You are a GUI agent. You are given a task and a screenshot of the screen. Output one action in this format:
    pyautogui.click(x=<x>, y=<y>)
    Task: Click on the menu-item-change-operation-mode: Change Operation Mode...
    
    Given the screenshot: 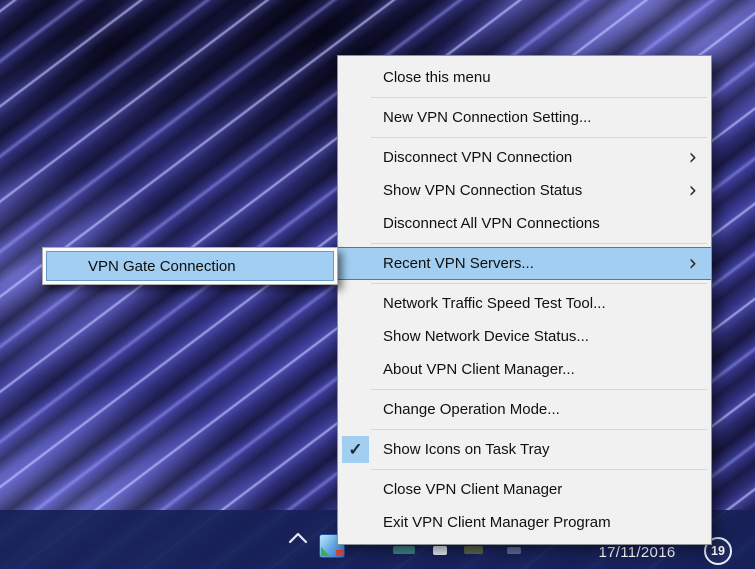 What is the action you would take?
    pyautogui.click(x=524, y=409)
    